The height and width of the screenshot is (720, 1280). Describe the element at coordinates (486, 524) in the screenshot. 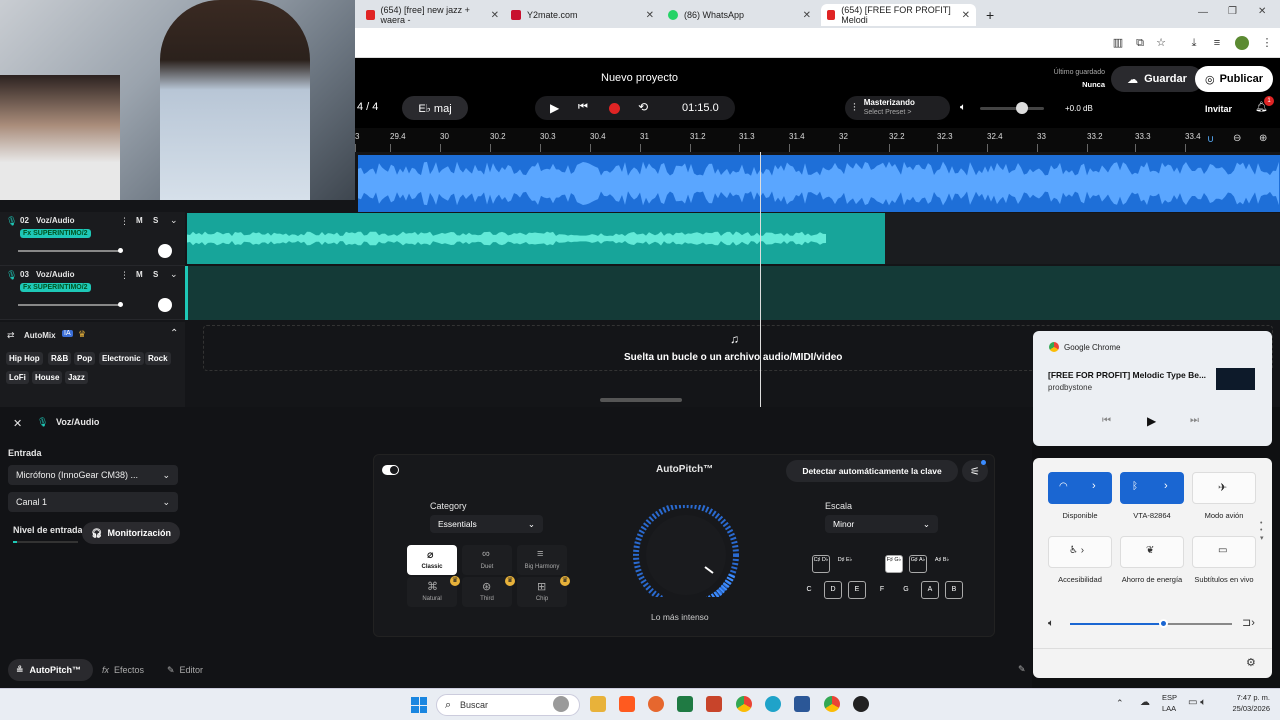

I see `category-select: Essentials ⌄` at that location.